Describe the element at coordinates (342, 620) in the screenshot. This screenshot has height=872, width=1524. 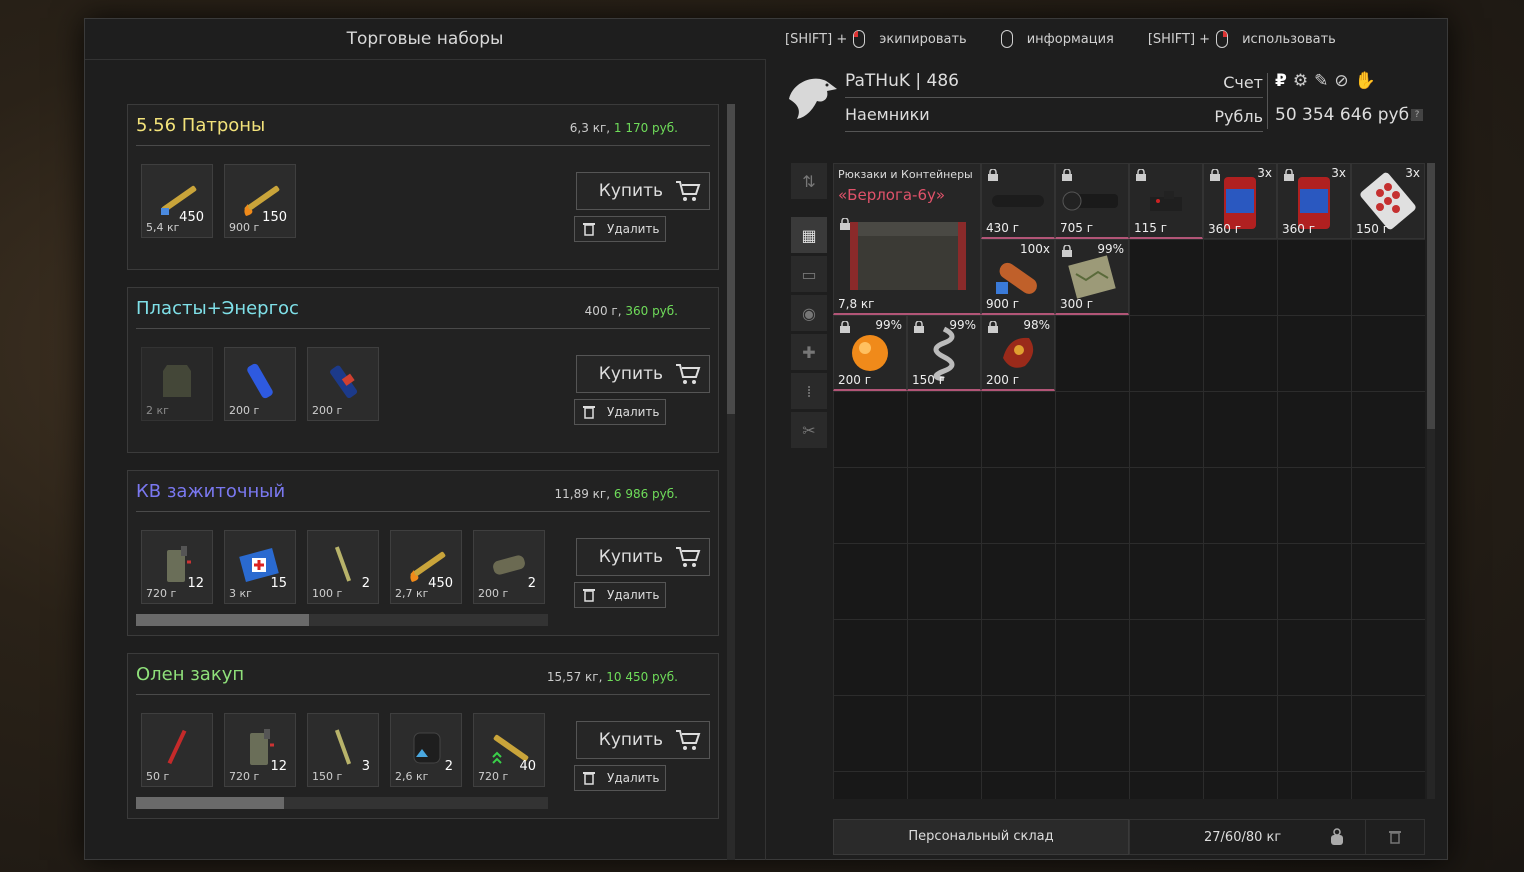
I see `kit-progress-bar` at that location.